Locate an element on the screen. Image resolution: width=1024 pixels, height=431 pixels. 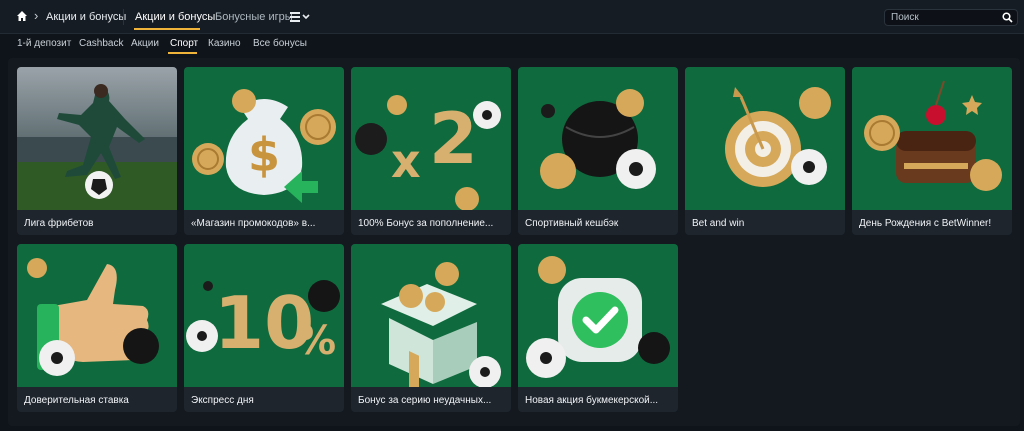
promo-title: Лига фрибетов is located at coordinates (59, 223).